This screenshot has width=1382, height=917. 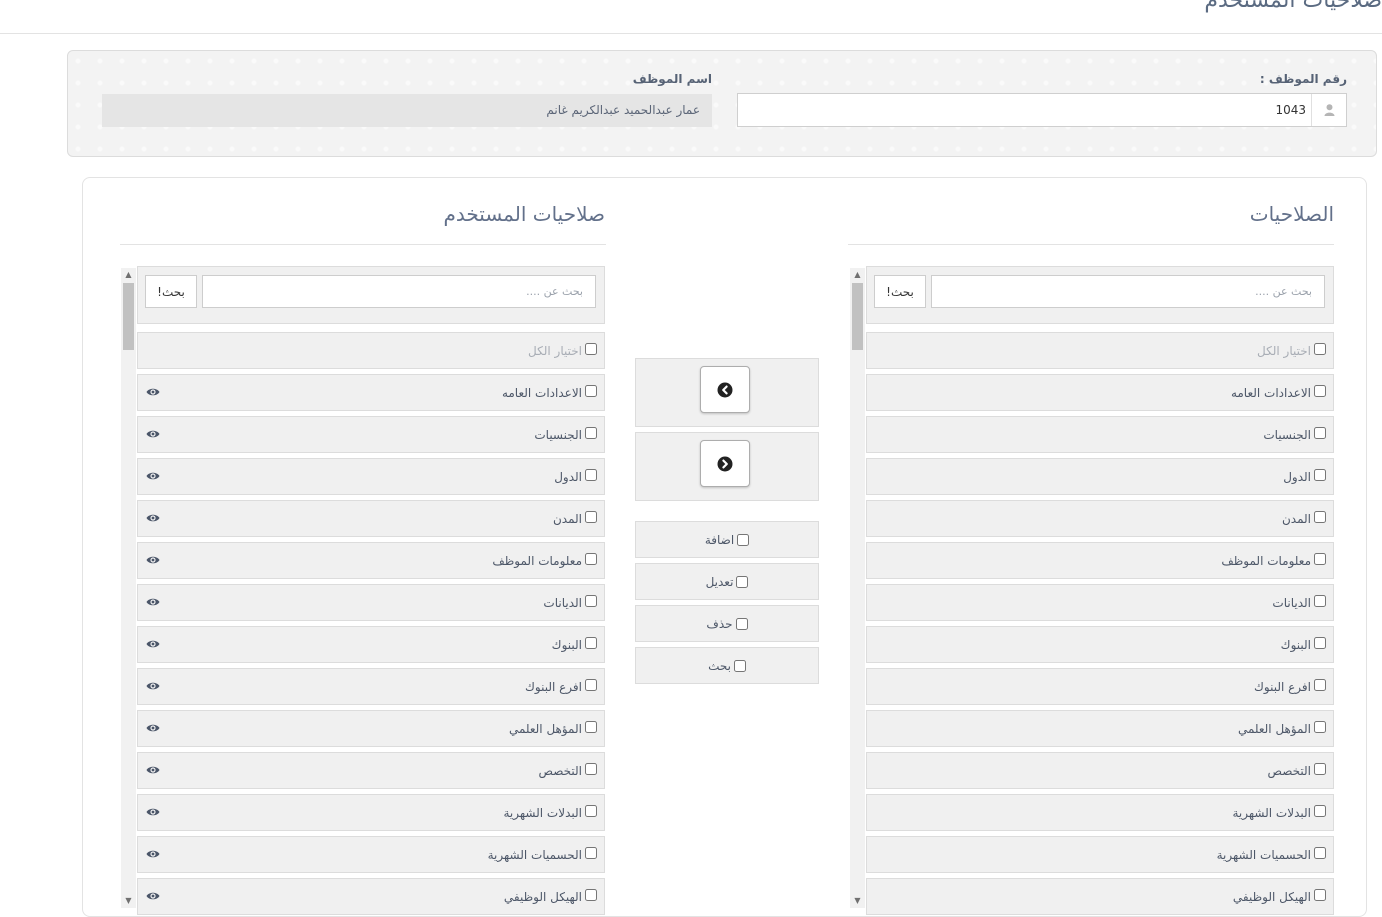 I want to click on employee-name-label: اسم الموظف, so click(x=672, y=79).